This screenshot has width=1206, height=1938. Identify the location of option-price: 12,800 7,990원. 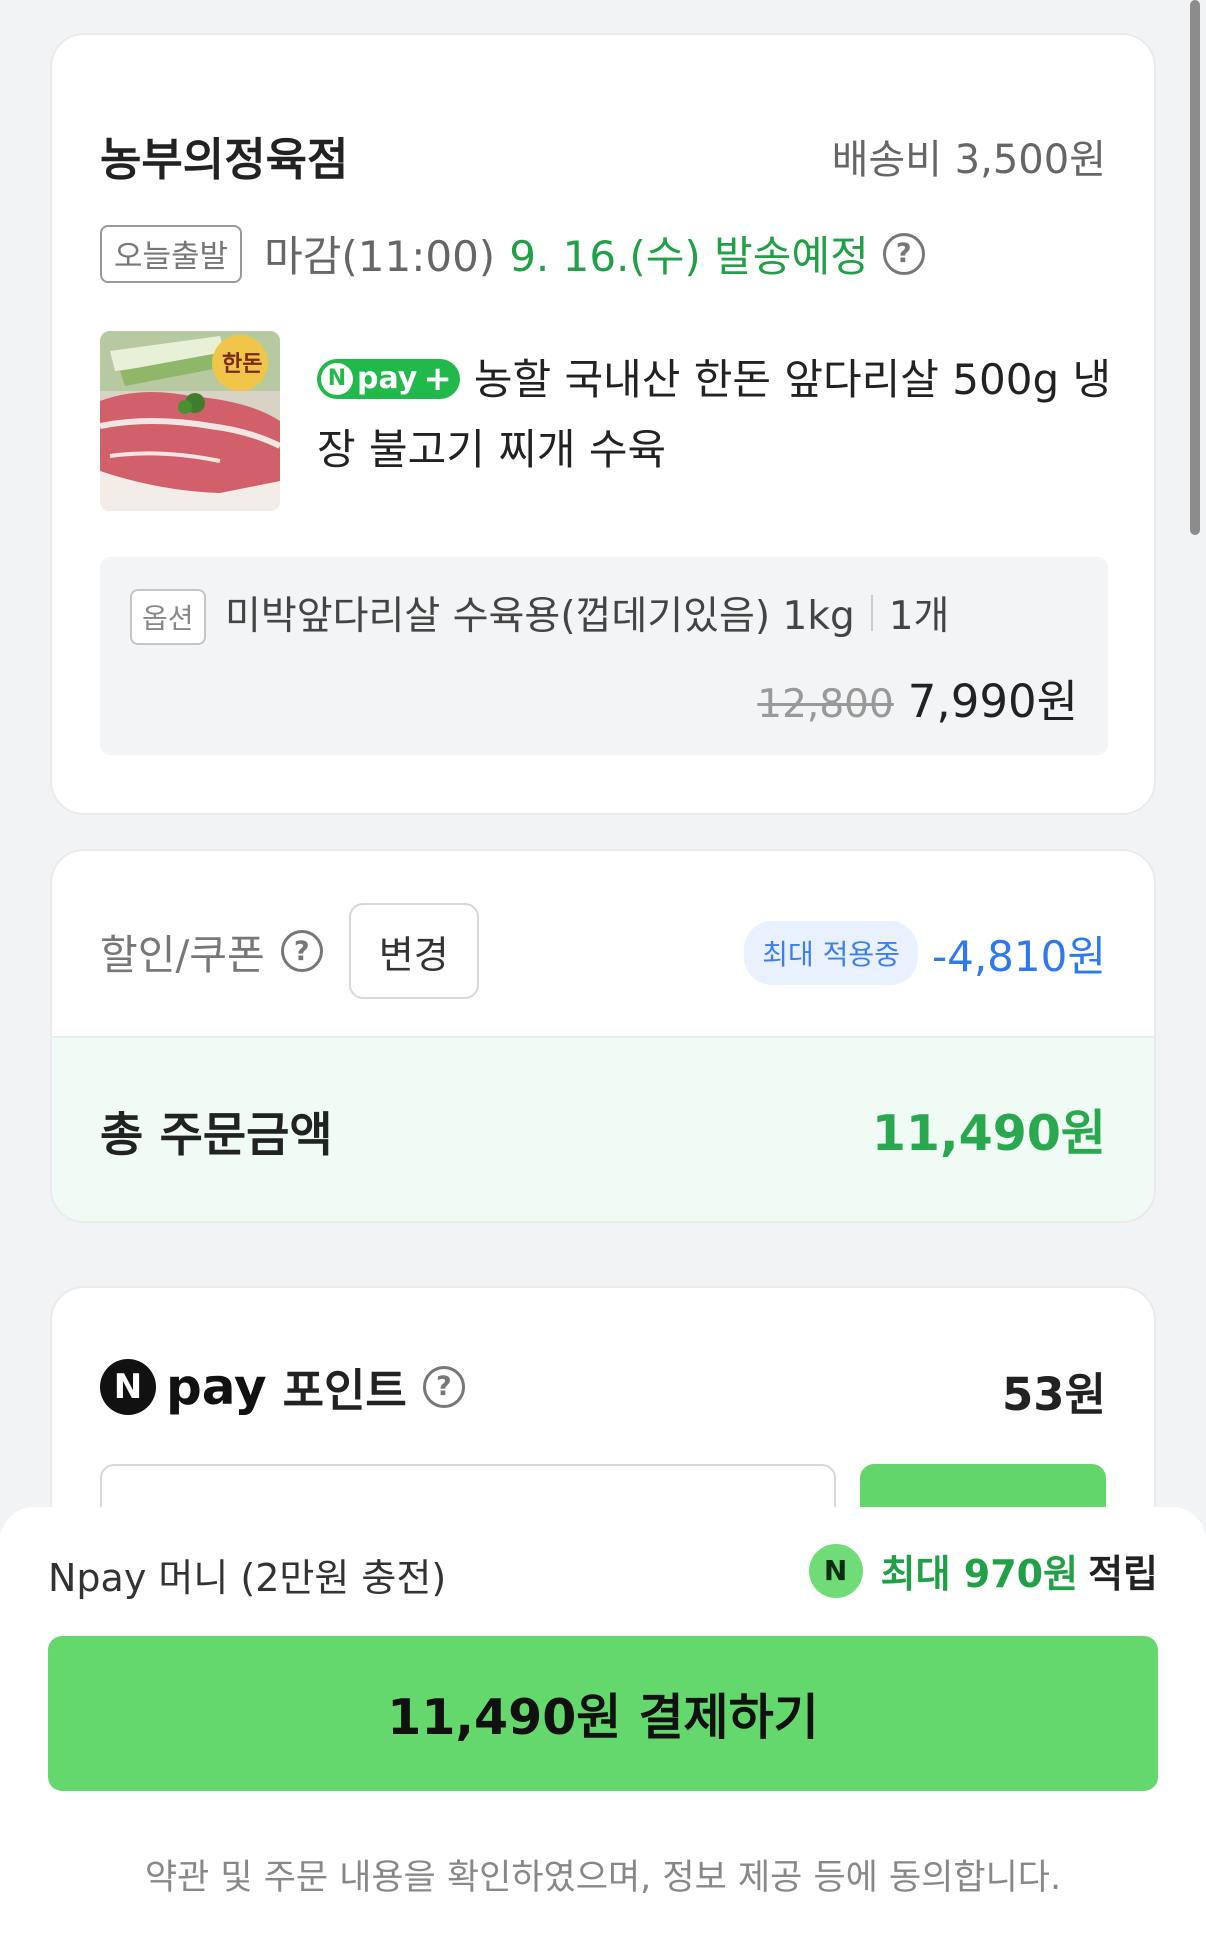
(917, 697).